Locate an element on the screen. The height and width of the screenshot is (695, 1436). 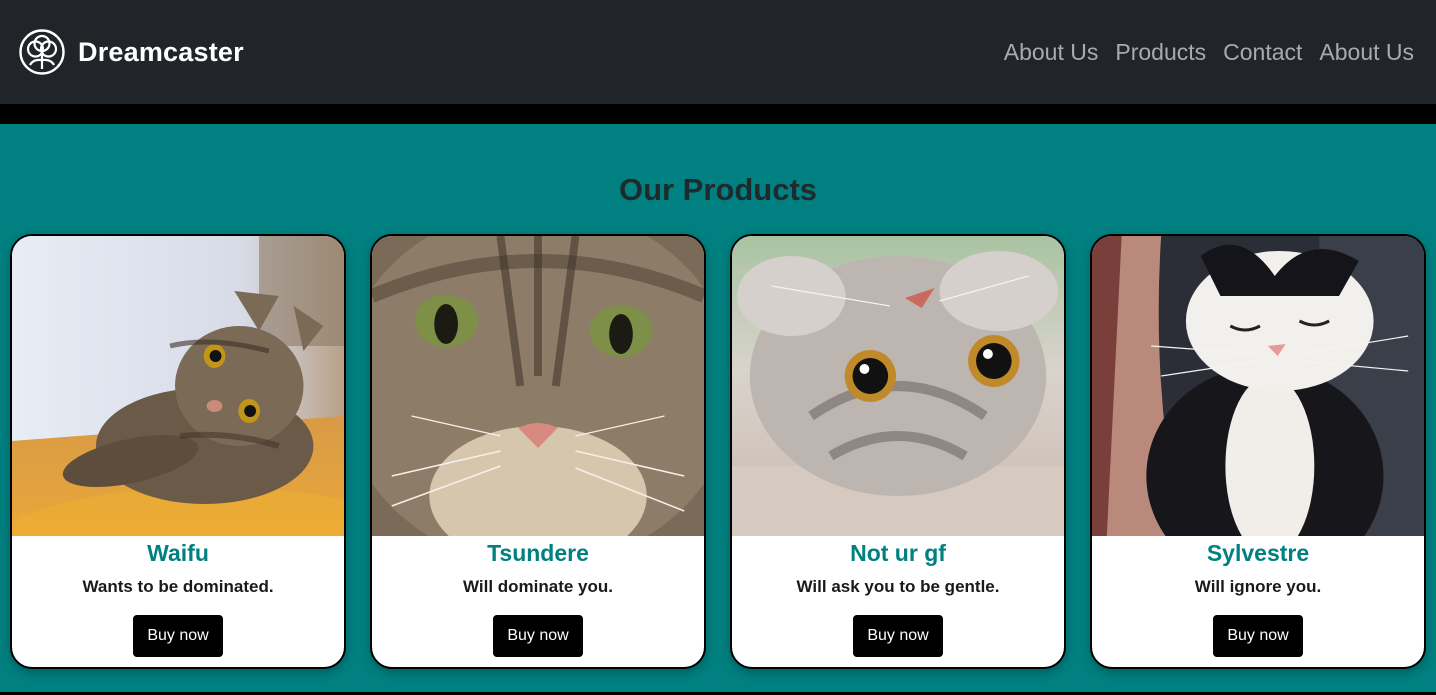
product-card: Tsundere Will dominate you. Buy now is located at coordinates (538, 451).